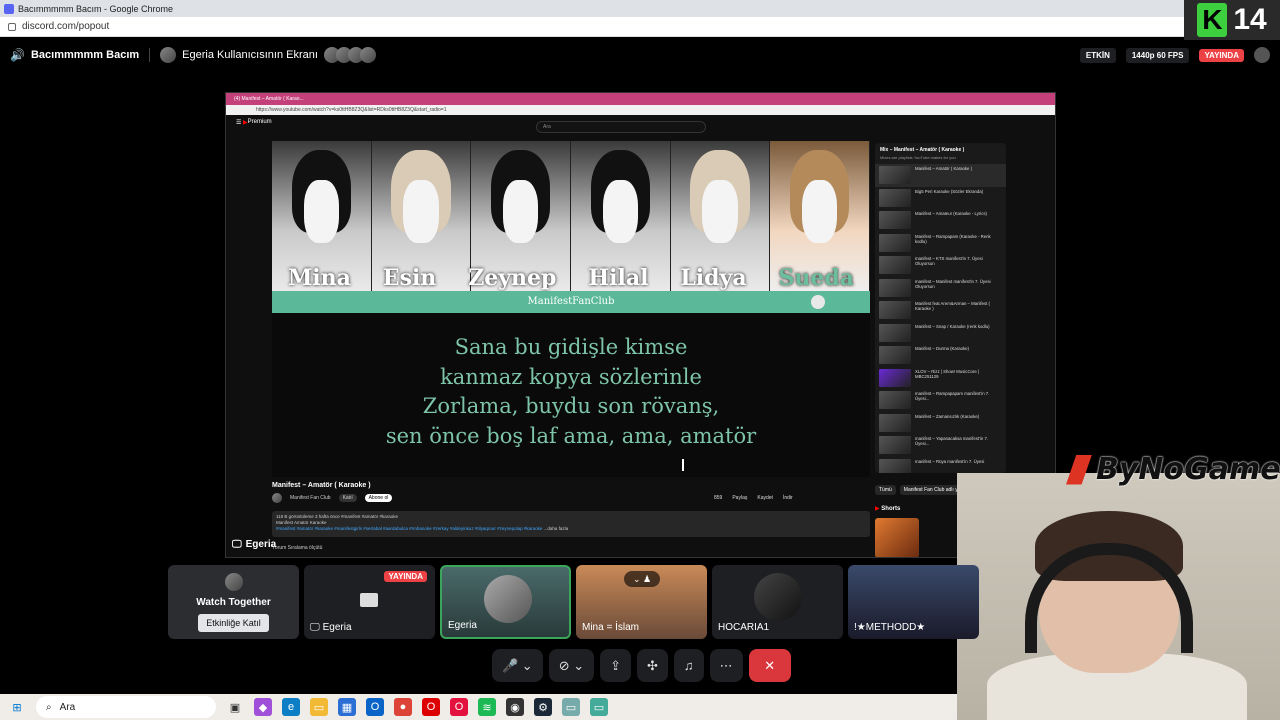 This screenshot has width=1280, height=720. What do you see at coordinates (616, 665) in the screenshot?
I see `screen-share-button: ⇪` at bounding box center [616, 665].